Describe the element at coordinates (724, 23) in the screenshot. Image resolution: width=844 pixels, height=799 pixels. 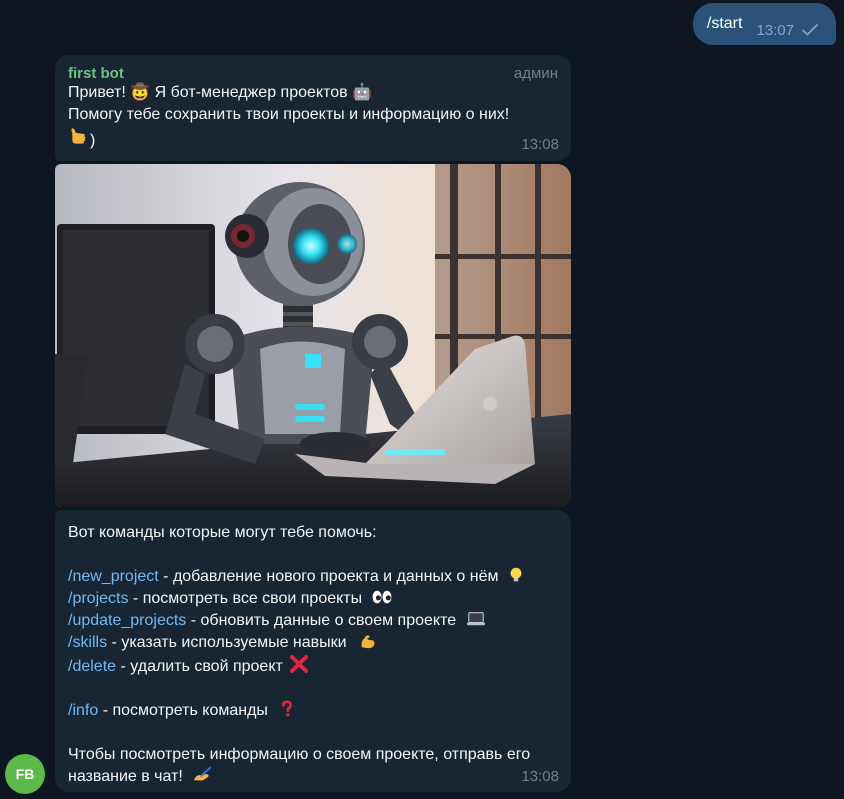
I see `outgoing-text: /start` at that location.